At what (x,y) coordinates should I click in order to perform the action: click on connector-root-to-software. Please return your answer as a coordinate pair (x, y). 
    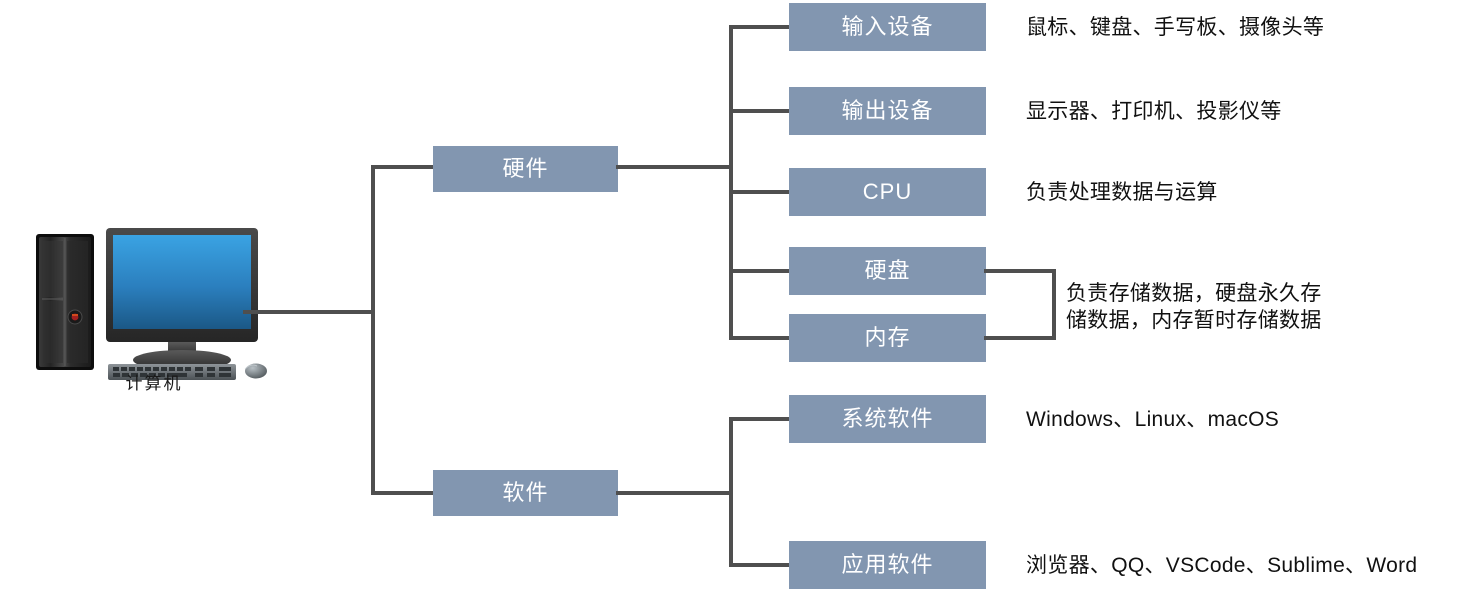
    Looking at the image, I should click on (403, 493).